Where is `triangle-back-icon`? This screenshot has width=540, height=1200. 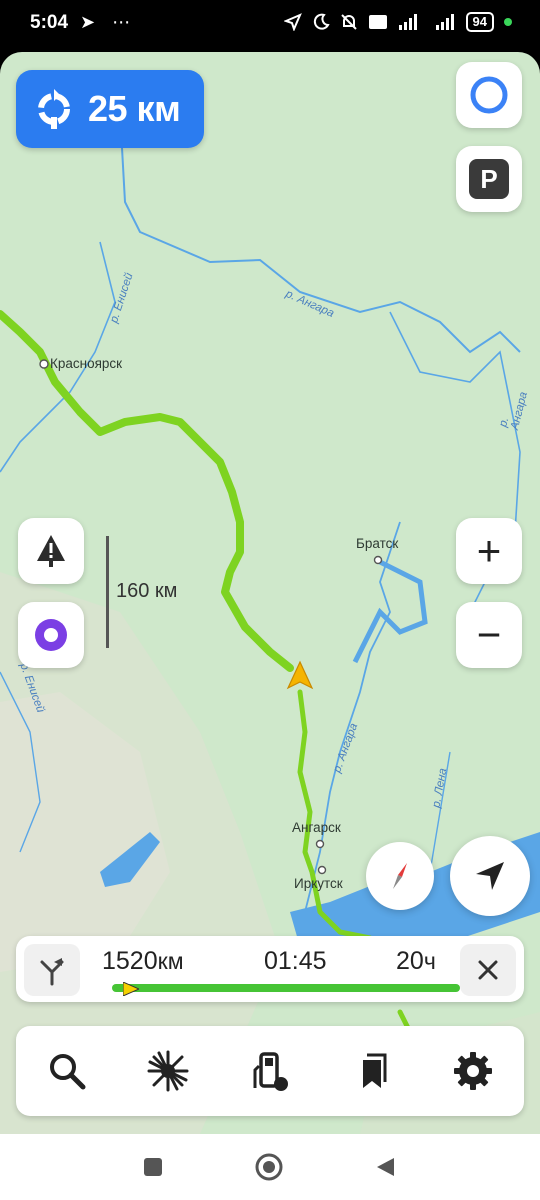
triangle-back-icon is located at coordinates (385, 1167).